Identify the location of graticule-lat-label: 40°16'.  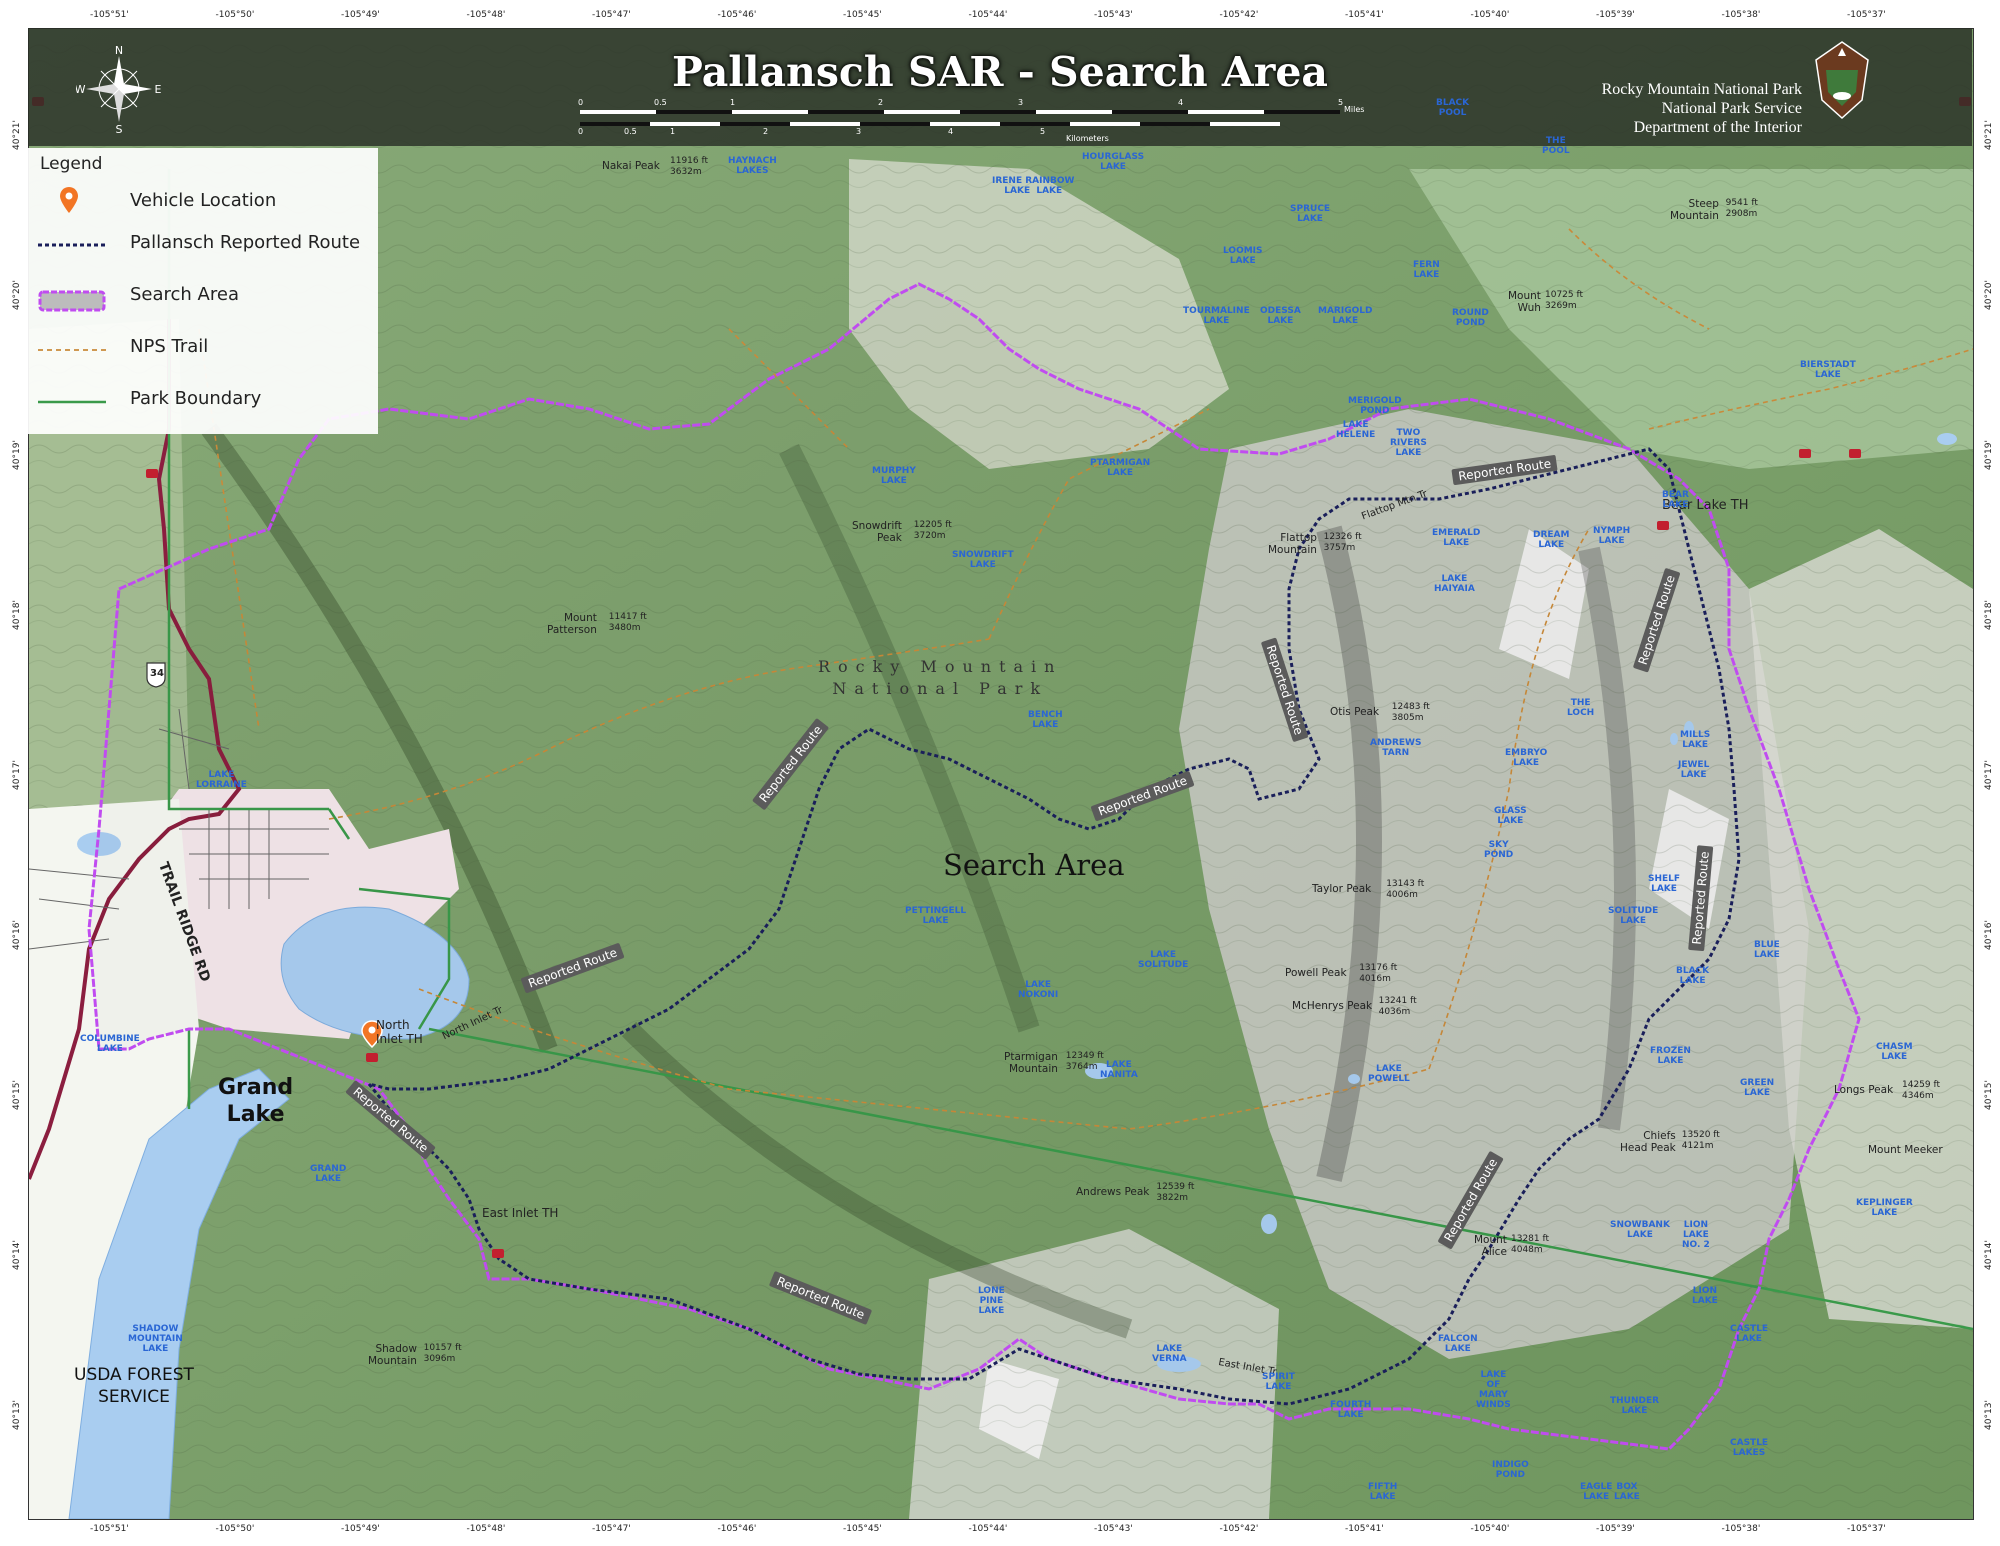
(16, 935).